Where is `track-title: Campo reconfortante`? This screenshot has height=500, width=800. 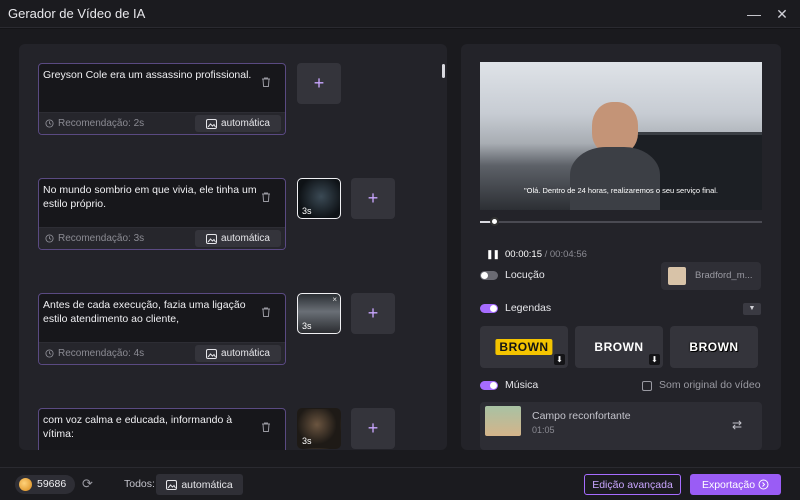 track-title: Campo reconfortante is located at coordinates (581, 416).